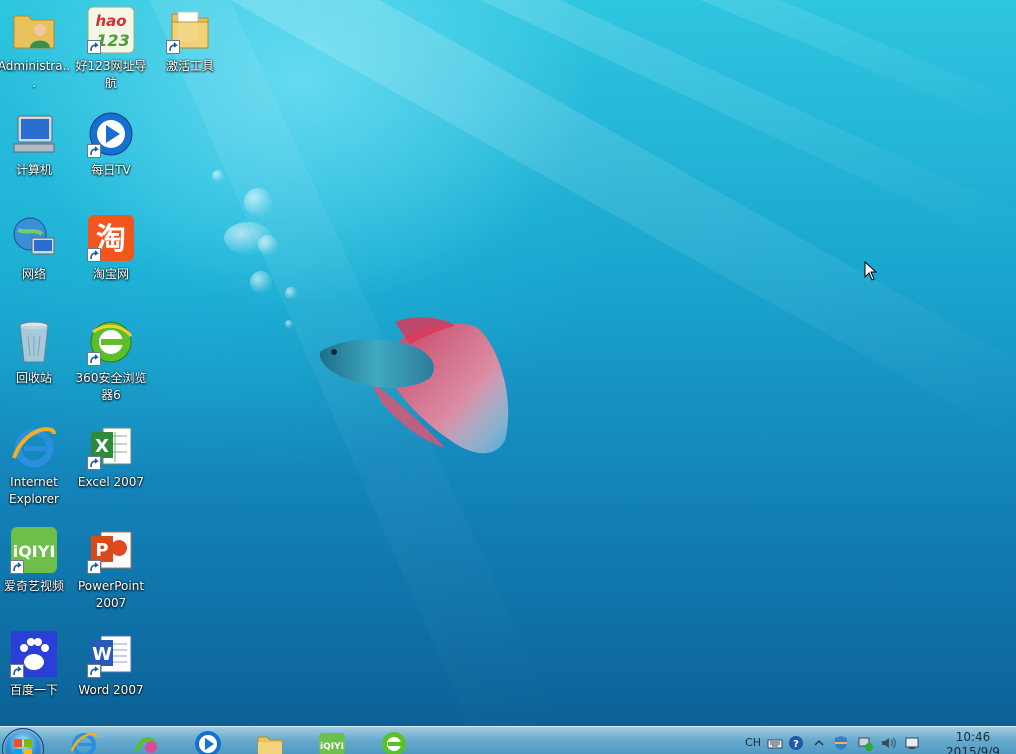 The height and width of the screenshot is (754, 1016). I want to click on taobao-icon: 淘, so click(111, 238).